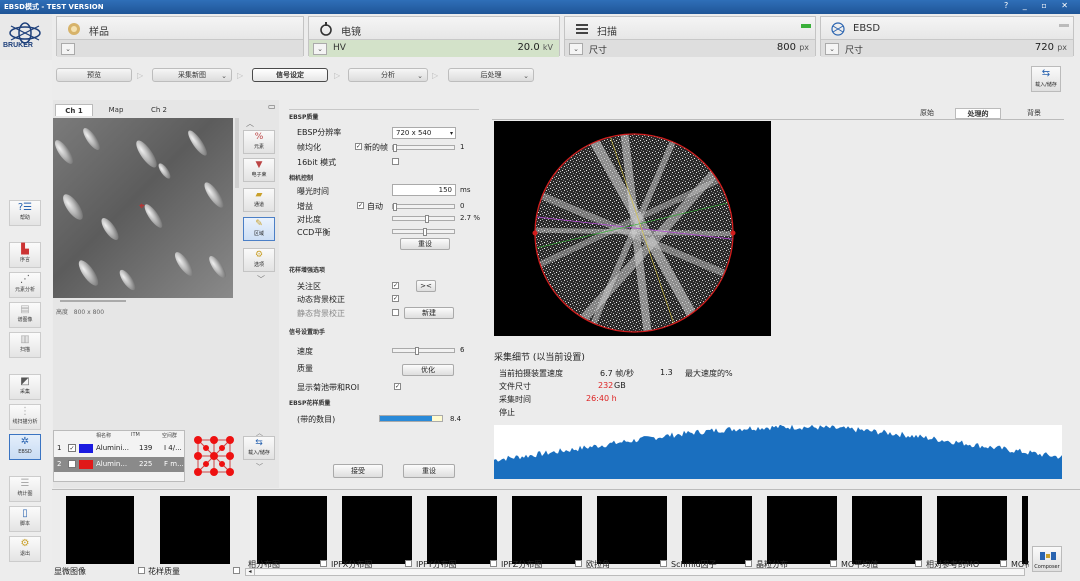 This screenshot has width=1080, height=581. Describe the element at coordinates (25, 549) in the screenshot. I see `sidebar-item-exit: ⚙ 退出` at that location.